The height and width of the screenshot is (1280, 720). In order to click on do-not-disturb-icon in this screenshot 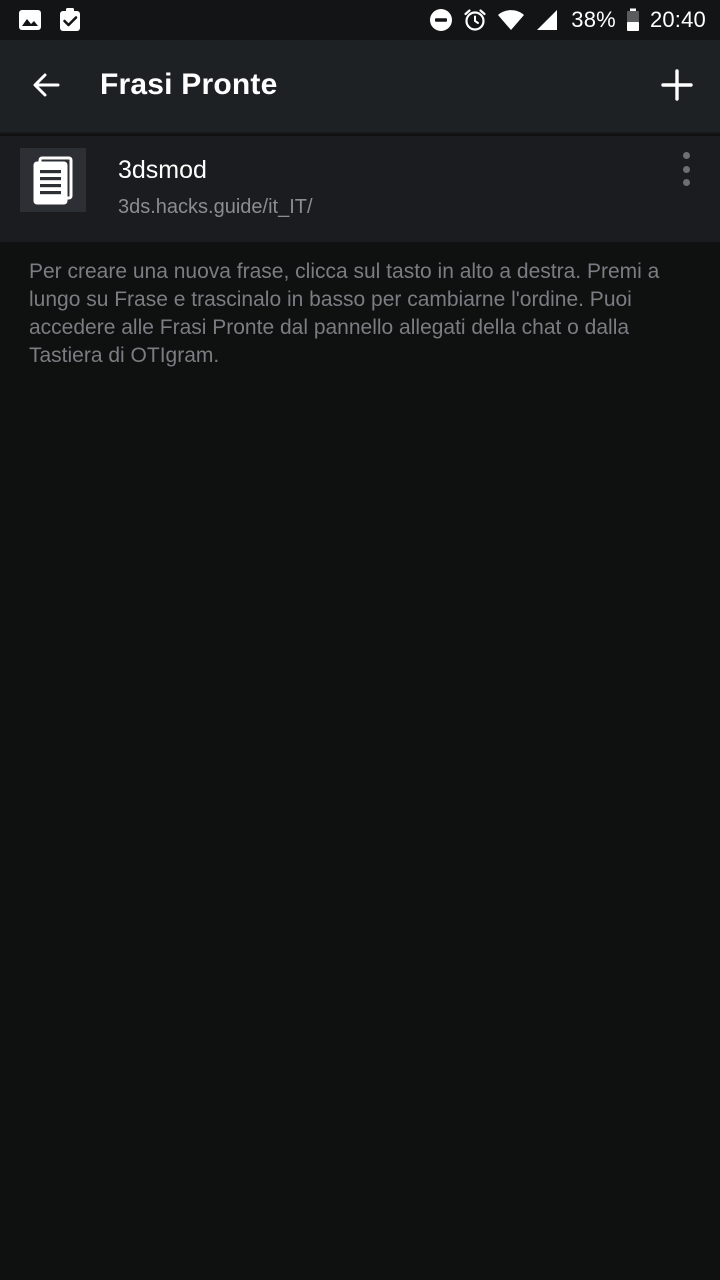, I will do `click(441, 20)`.